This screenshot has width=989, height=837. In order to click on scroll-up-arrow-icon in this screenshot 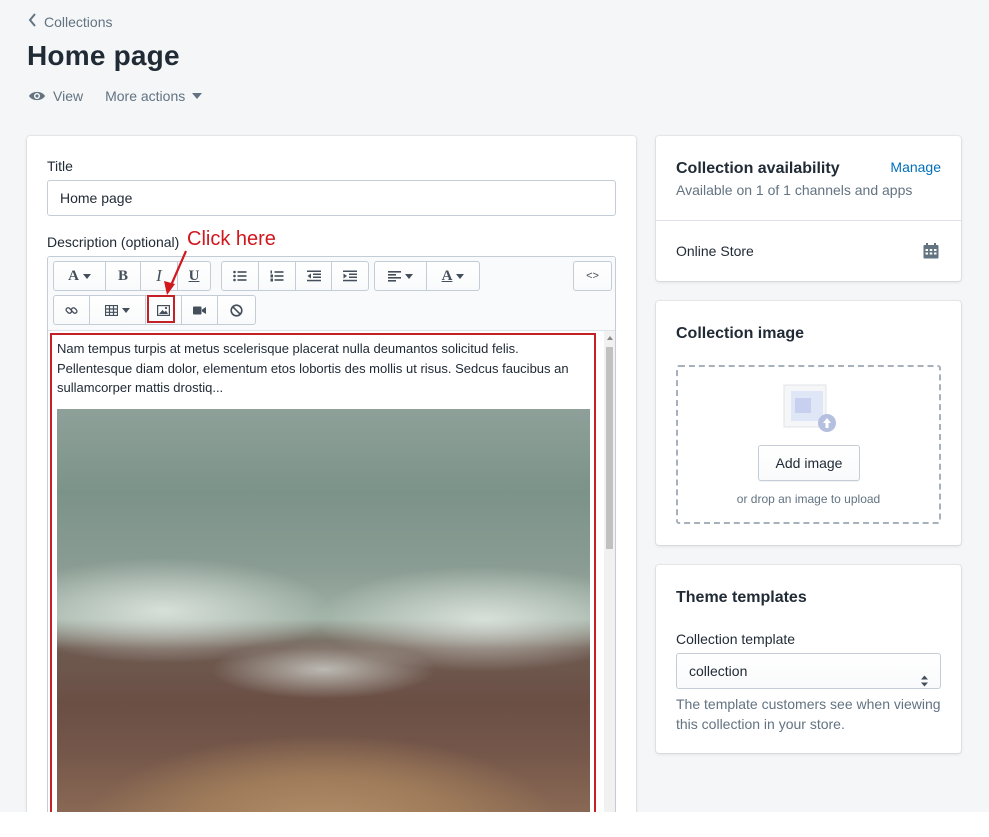, I will do `click(610, 338)`.